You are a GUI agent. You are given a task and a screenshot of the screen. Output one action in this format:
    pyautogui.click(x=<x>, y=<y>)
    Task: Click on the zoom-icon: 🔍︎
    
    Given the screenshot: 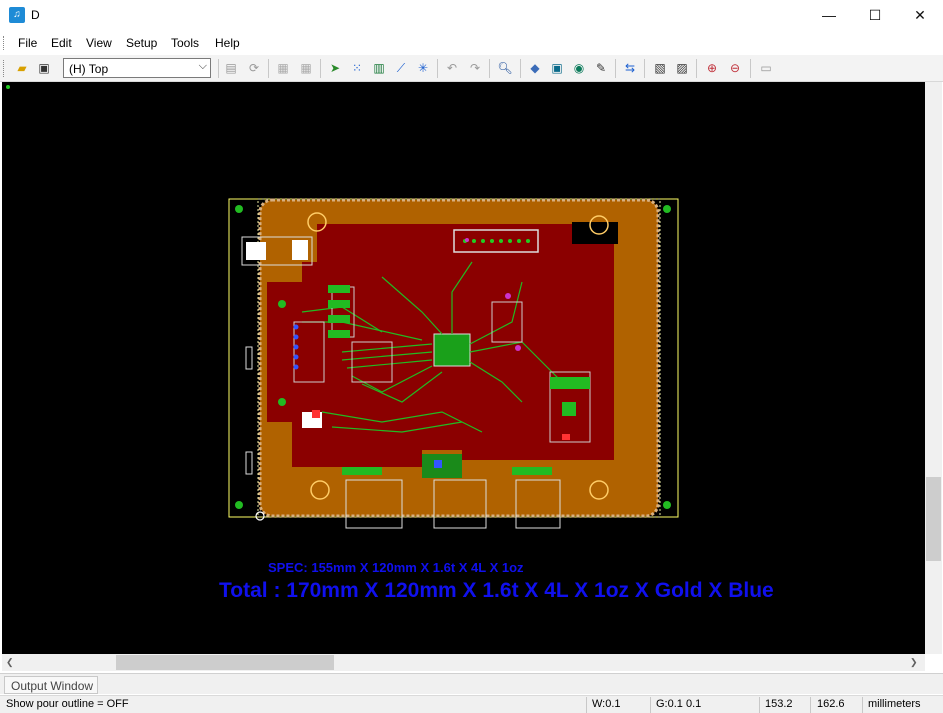 What is the action you would take?
    pyautogui.click(x=505, y=68)
    